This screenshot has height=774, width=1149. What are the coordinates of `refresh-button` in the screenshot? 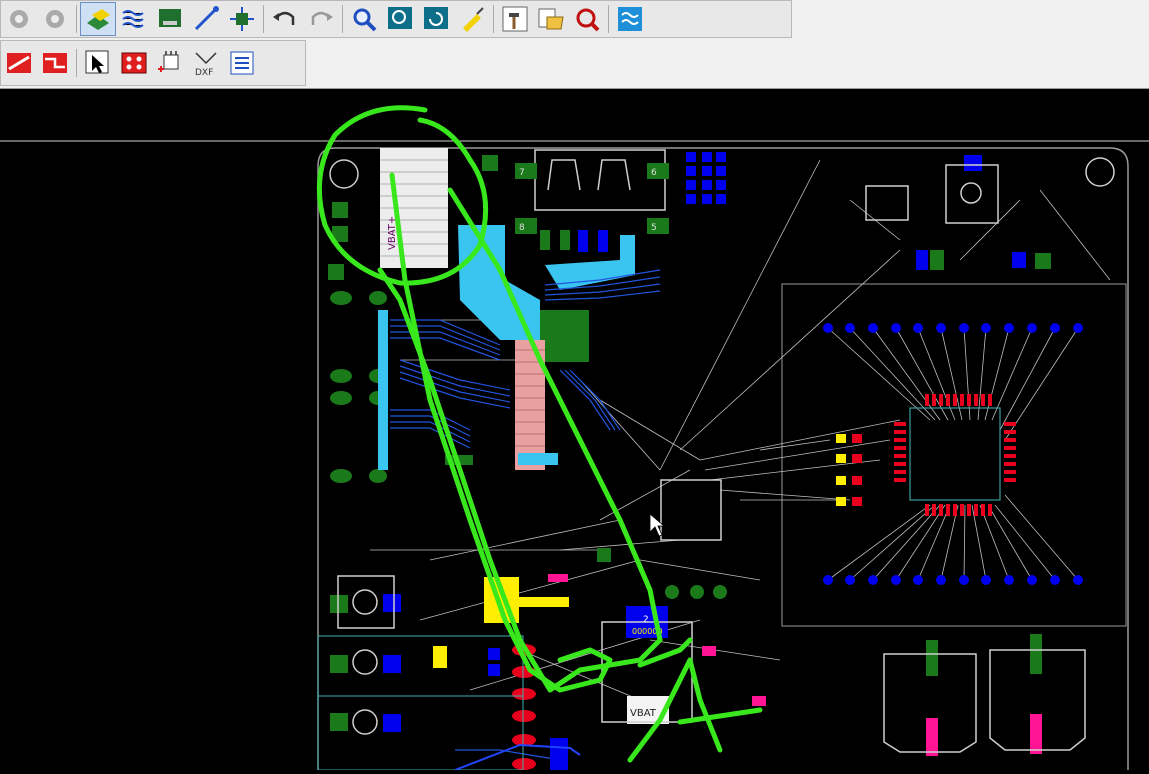 It's located at (436, 19).